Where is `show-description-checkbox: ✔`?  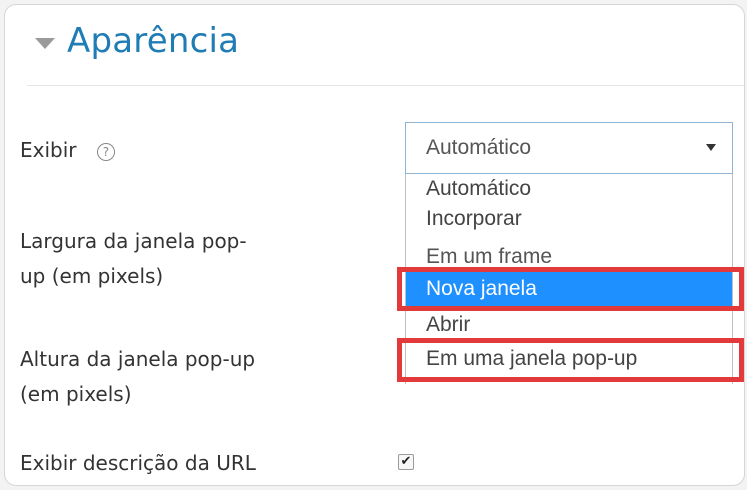 show-description-checkbox: ✔ is located at coordinates (406, 462).